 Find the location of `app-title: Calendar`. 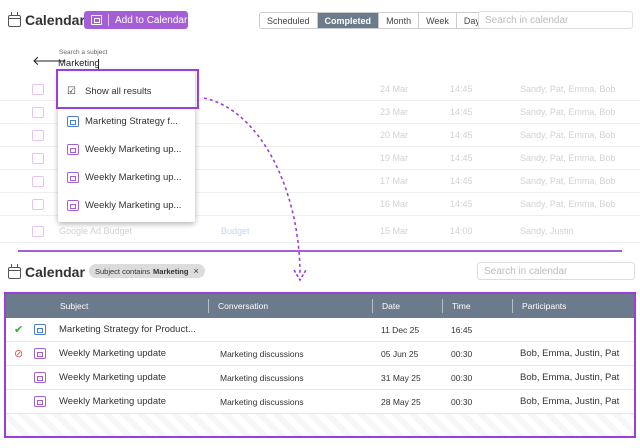

app-title: Calendar is located at coordinates (55, 272).